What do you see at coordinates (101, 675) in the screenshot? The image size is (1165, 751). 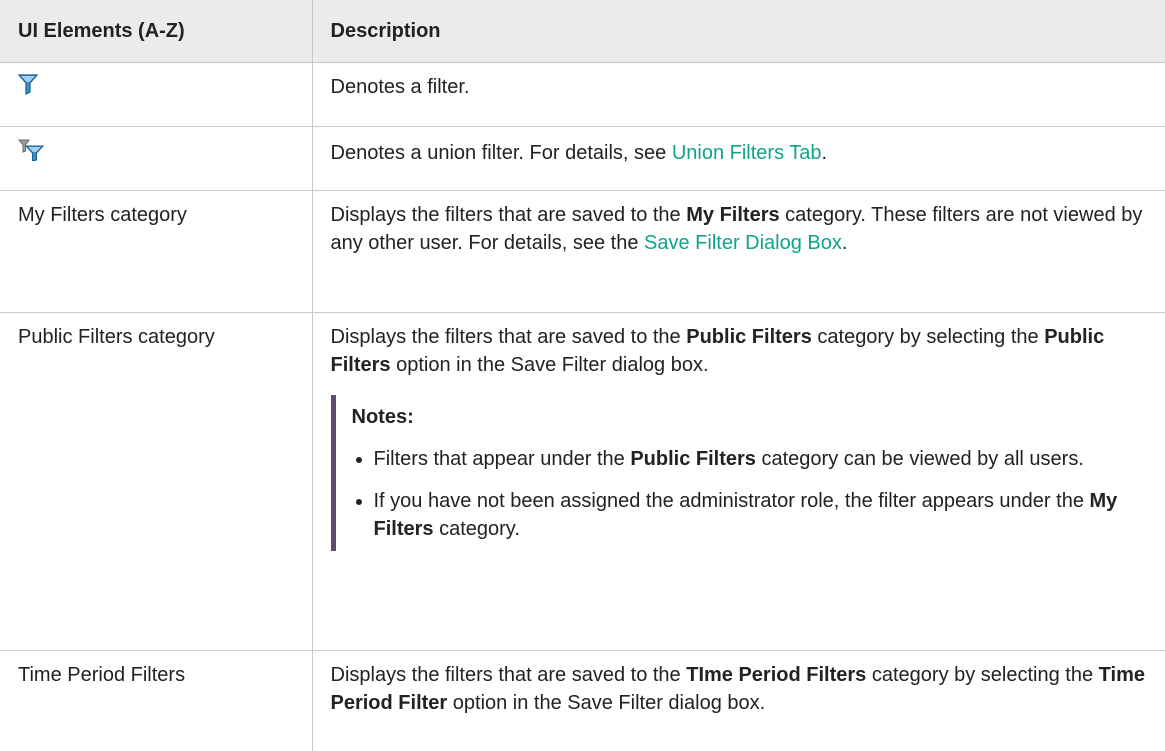 I see `element-name: Time Period Filters` at bounding box center [101, 675].